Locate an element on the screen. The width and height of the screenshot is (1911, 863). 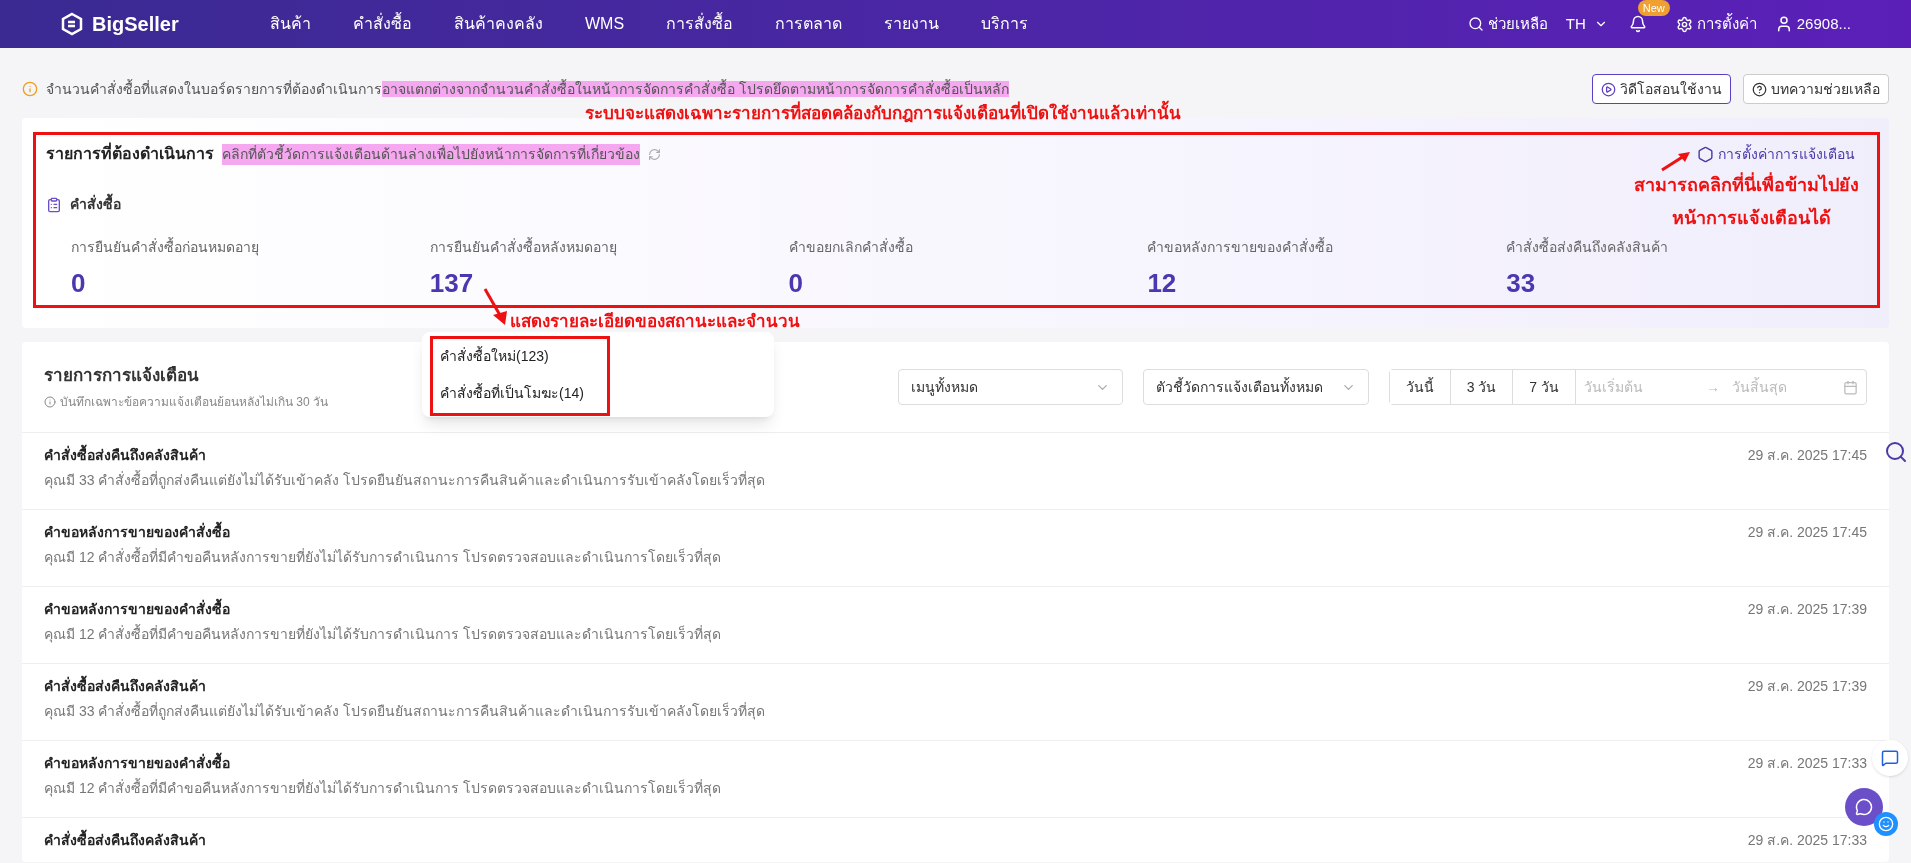
notice-text: จำนวนคำสั่งซื้อที่แสดงในบอร์ดรายการที่ต้องดำเนินการอาจแตกต่างจากจำนวนคำสั่งซื้อในหน้าการจัดการคำสั่งซื้อ โปรดยึดตามหน้าการจัดการคำสั่งซื้อเป็นหลัก is located at coordinates (527, 88).